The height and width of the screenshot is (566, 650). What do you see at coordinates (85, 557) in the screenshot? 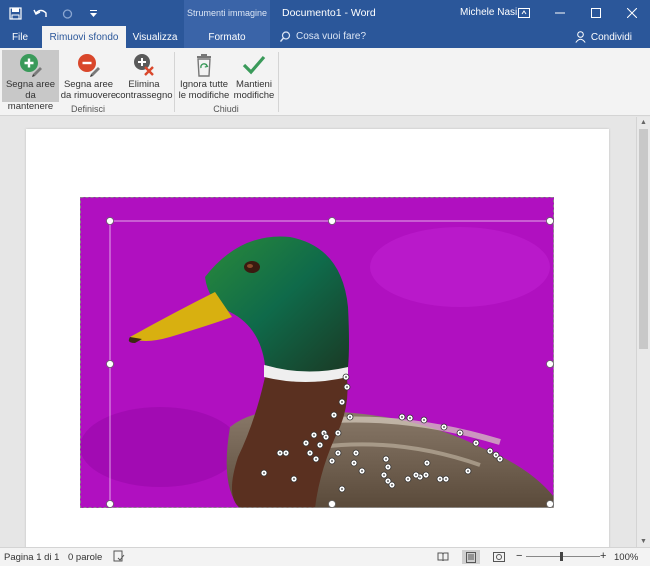
I see `word-count: 0 parole` at bounding box center [85, 557].